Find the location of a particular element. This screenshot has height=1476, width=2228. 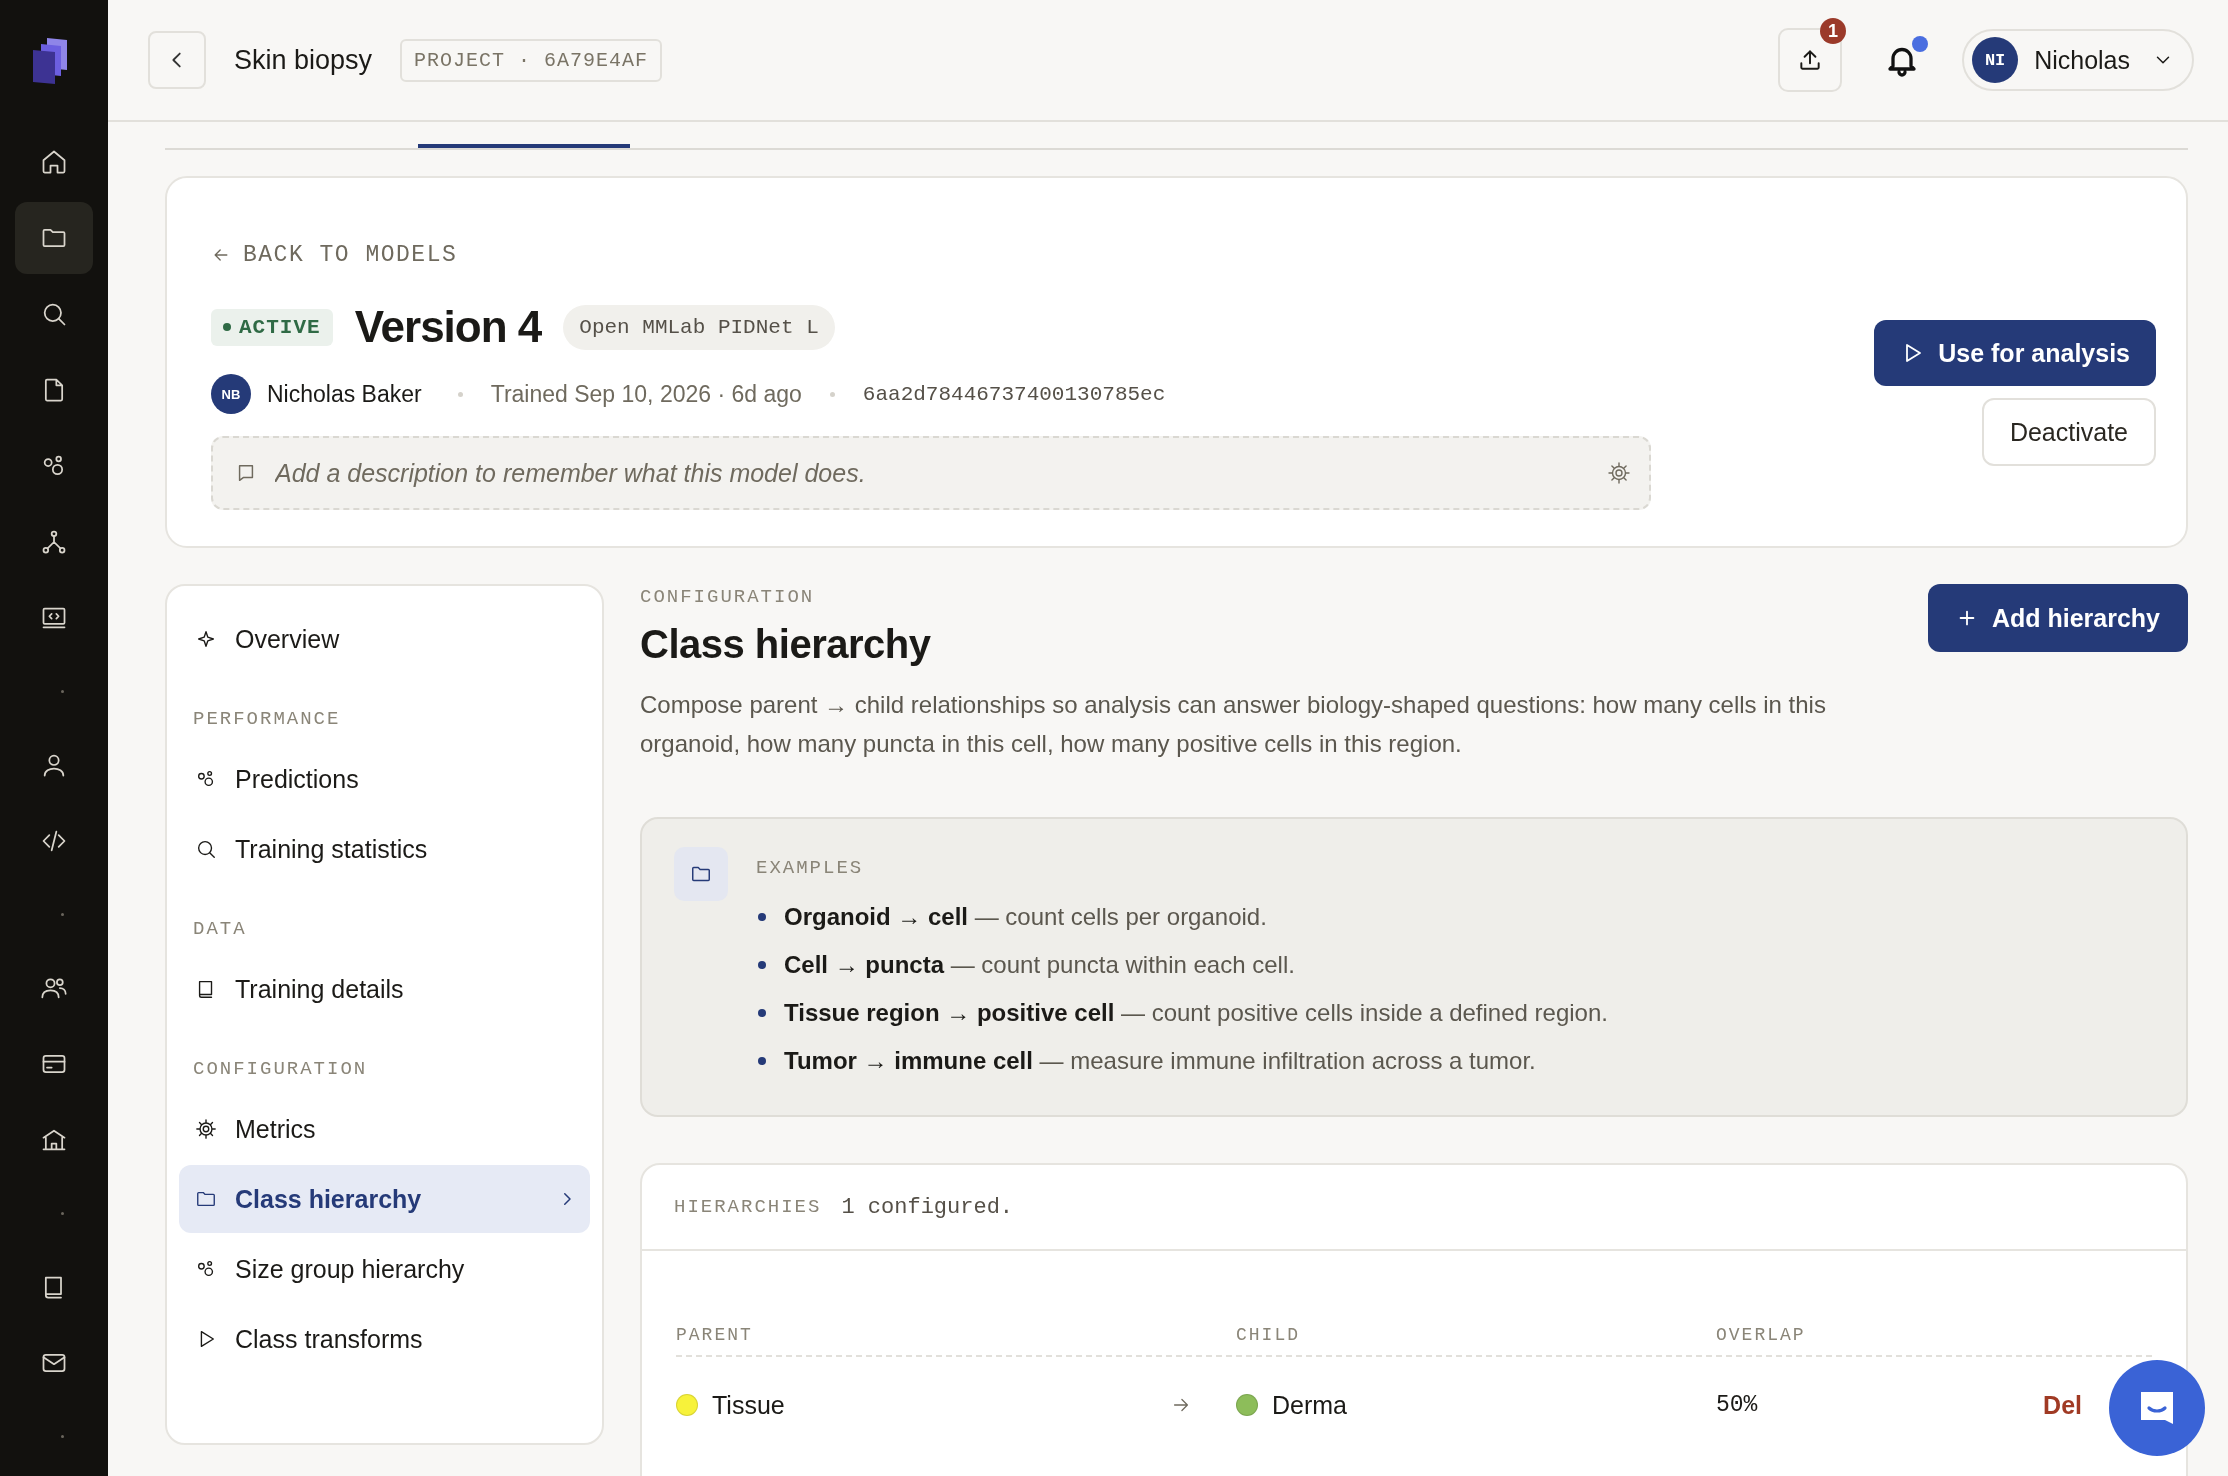

model-title: Version 4 is located at coordinates (448, 327).